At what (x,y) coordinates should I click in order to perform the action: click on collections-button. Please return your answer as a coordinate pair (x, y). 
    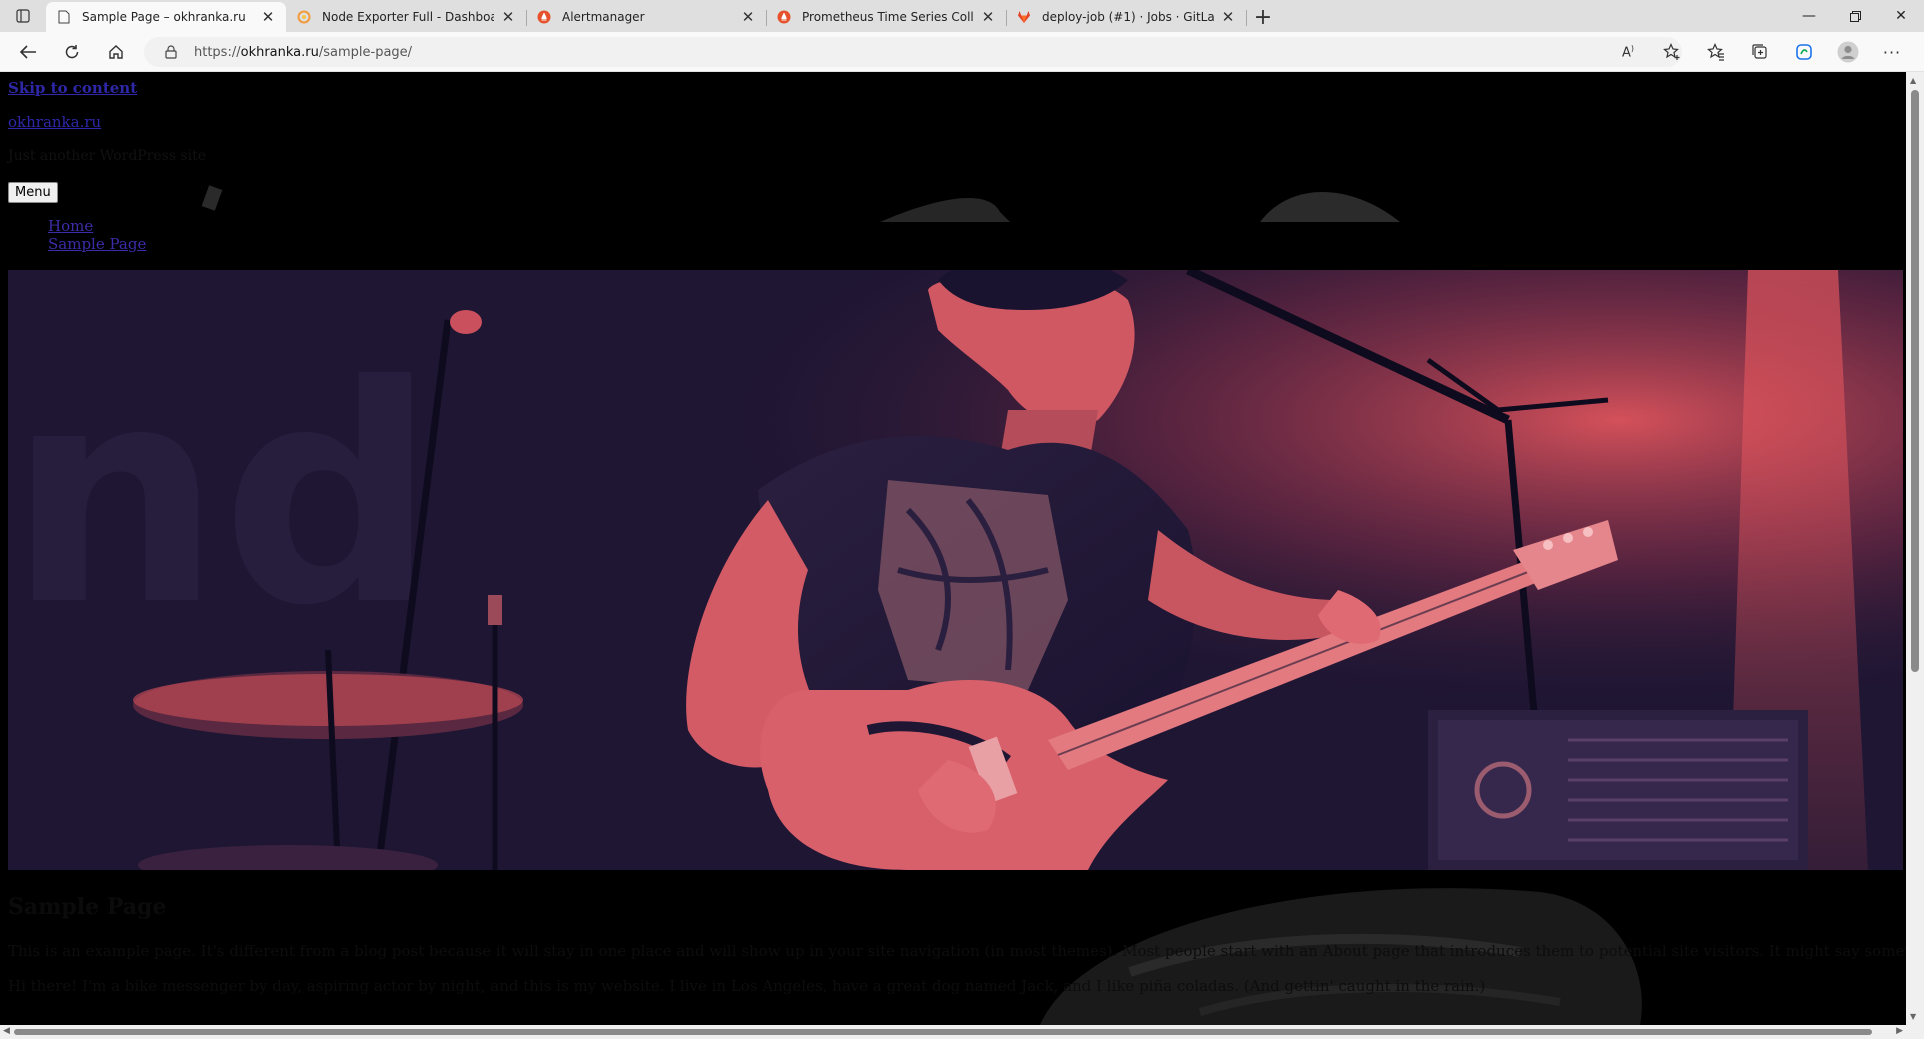
    Looking at the image, I should click on (1760, 52).